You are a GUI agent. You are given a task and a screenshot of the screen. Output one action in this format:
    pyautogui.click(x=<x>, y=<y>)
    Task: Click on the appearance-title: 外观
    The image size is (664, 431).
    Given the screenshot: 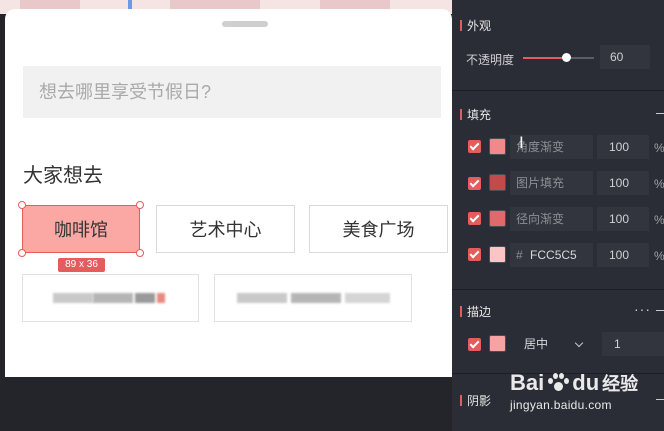 What is the action you would take?
    pyautogui.click(x=475, y=25)
    